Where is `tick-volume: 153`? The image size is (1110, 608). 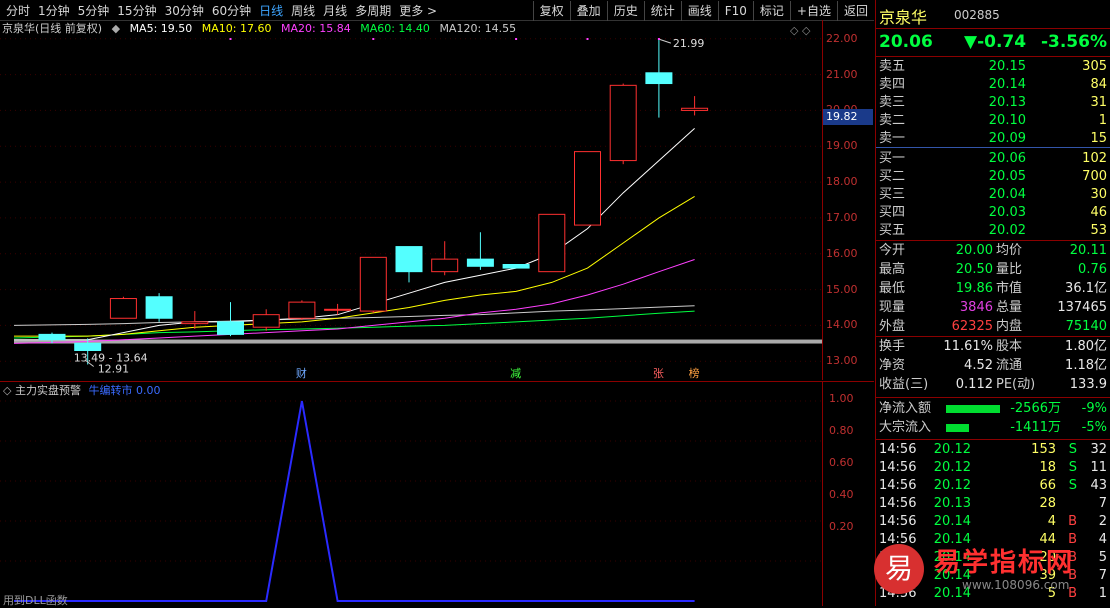 tick-volume: 153 is located at coordinates (1043, 449).